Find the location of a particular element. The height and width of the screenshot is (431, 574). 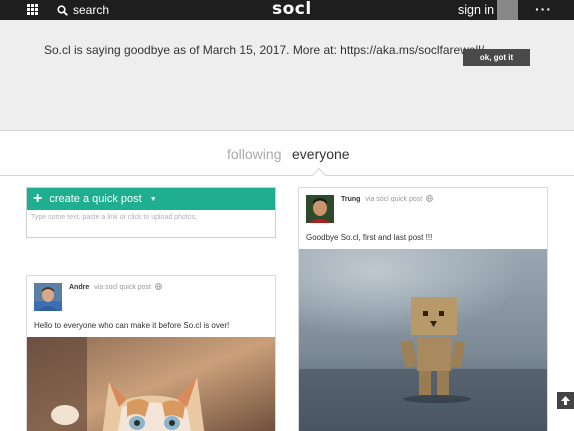

socl-logo: socl is located at coordinates (292, 10).